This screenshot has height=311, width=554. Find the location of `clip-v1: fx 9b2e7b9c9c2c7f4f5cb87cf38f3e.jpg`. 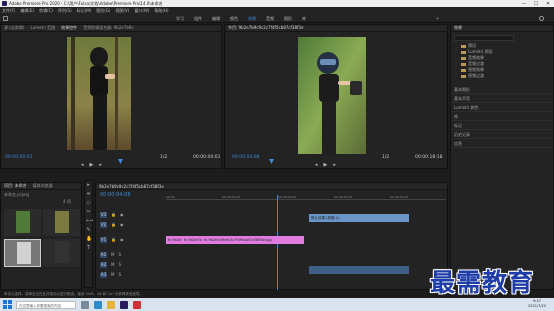

clip-v1: fx 9b2e7b9c9c2c7f4f5cb87cf38f3e.jpg is located at coordinates (253, 240).